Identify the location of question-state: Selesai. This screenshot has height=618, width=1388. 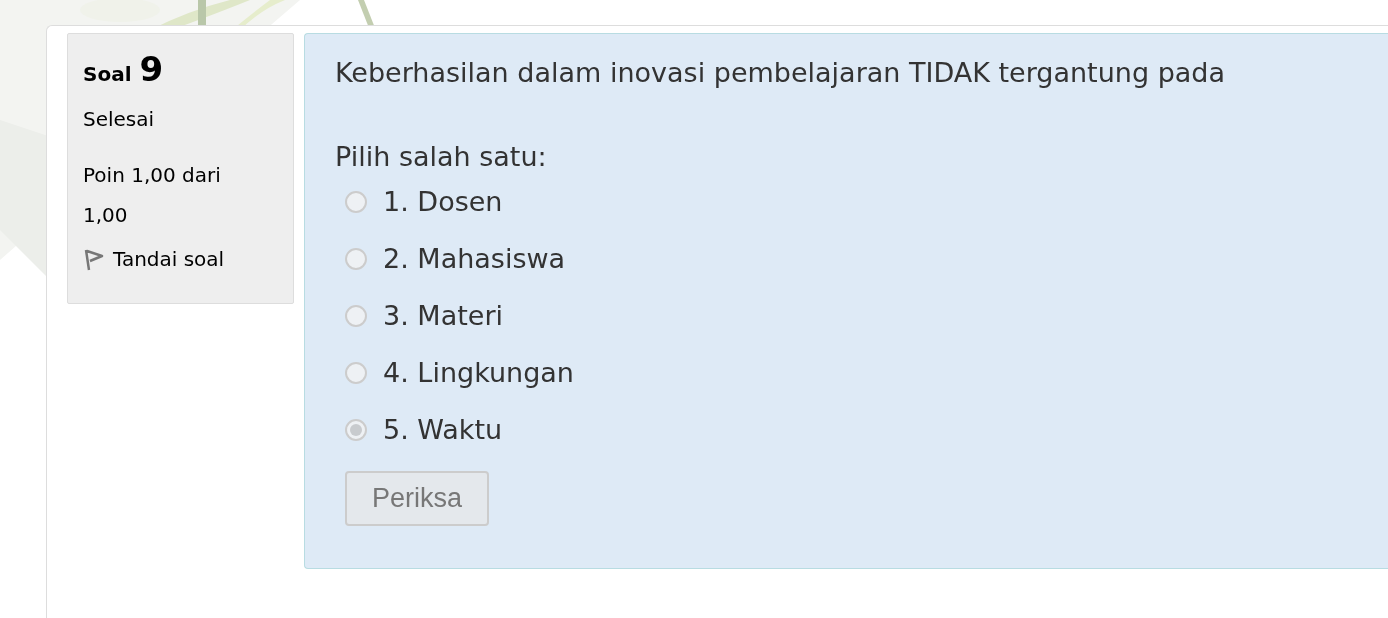
(119, 119).